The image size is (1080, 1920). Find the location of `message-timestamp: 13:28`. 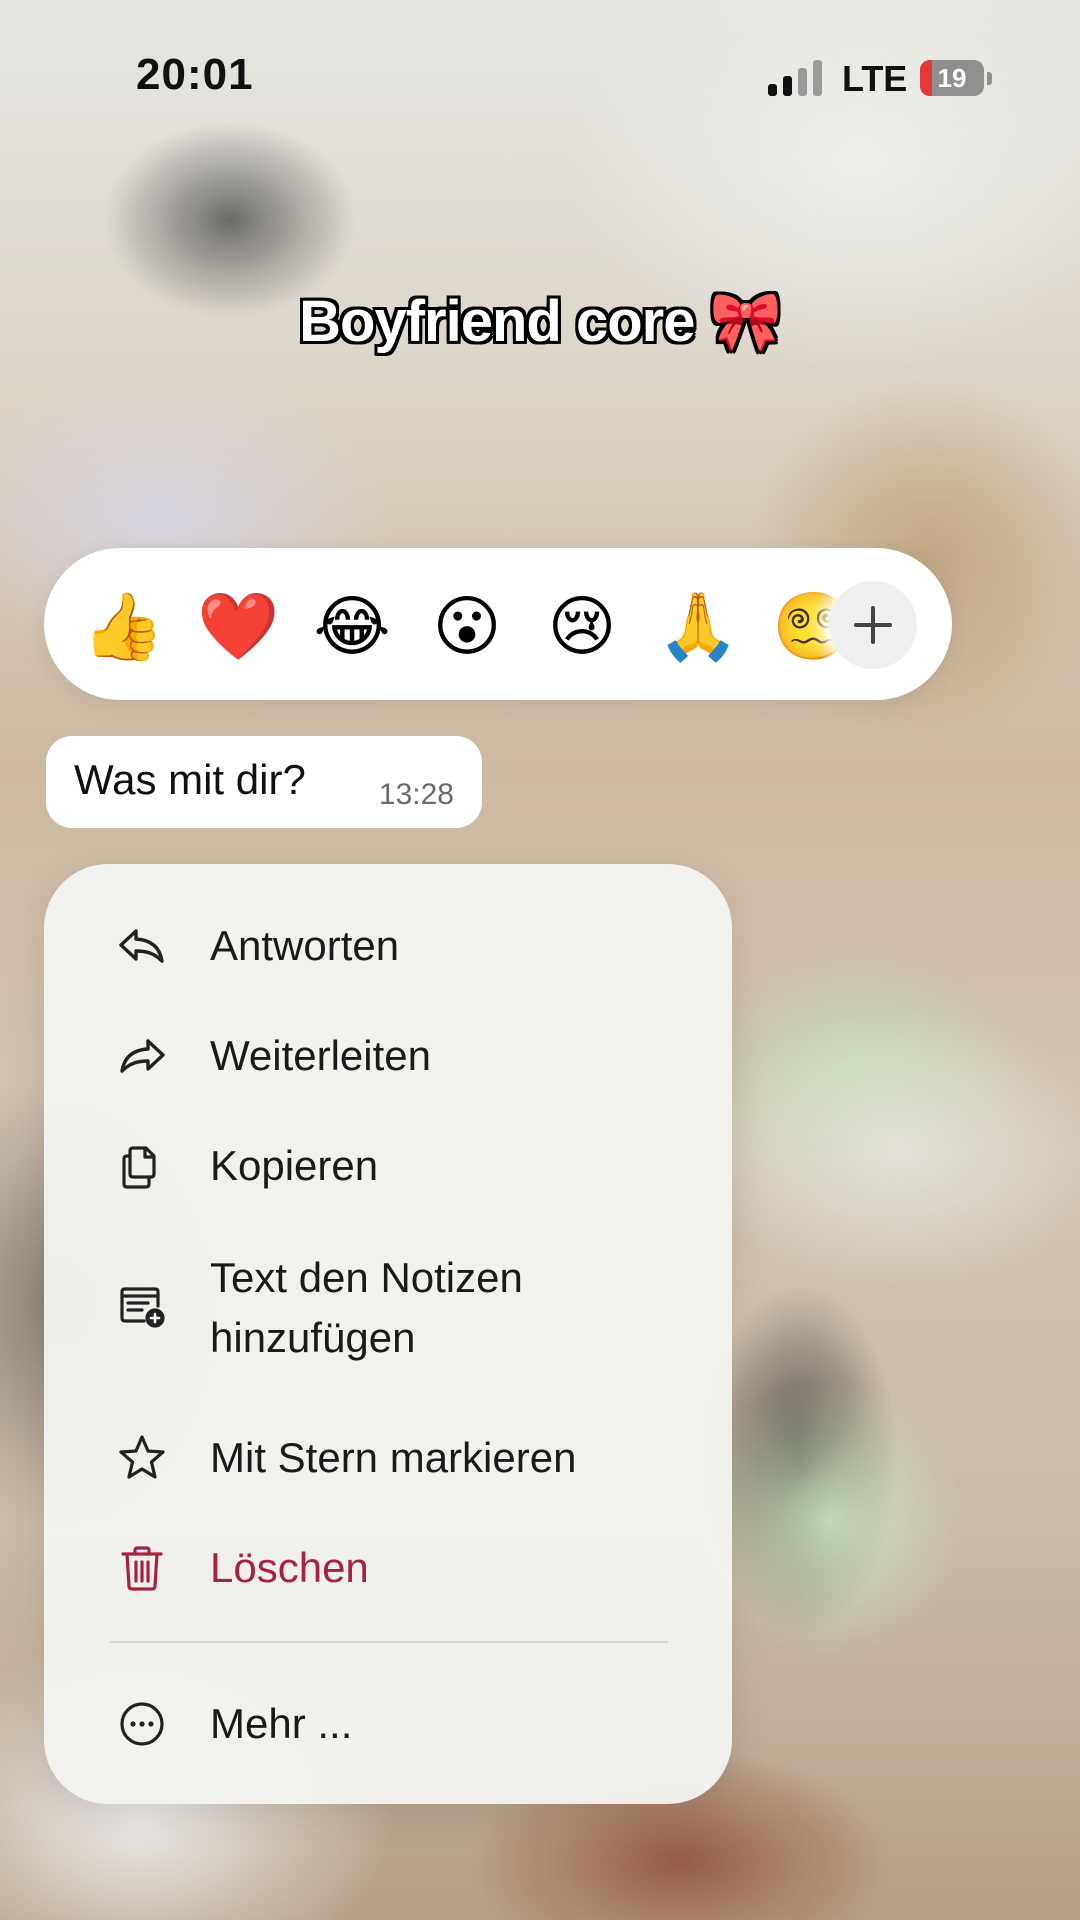

message-timestamp: 13:28 is located at coordinates (416, 794).